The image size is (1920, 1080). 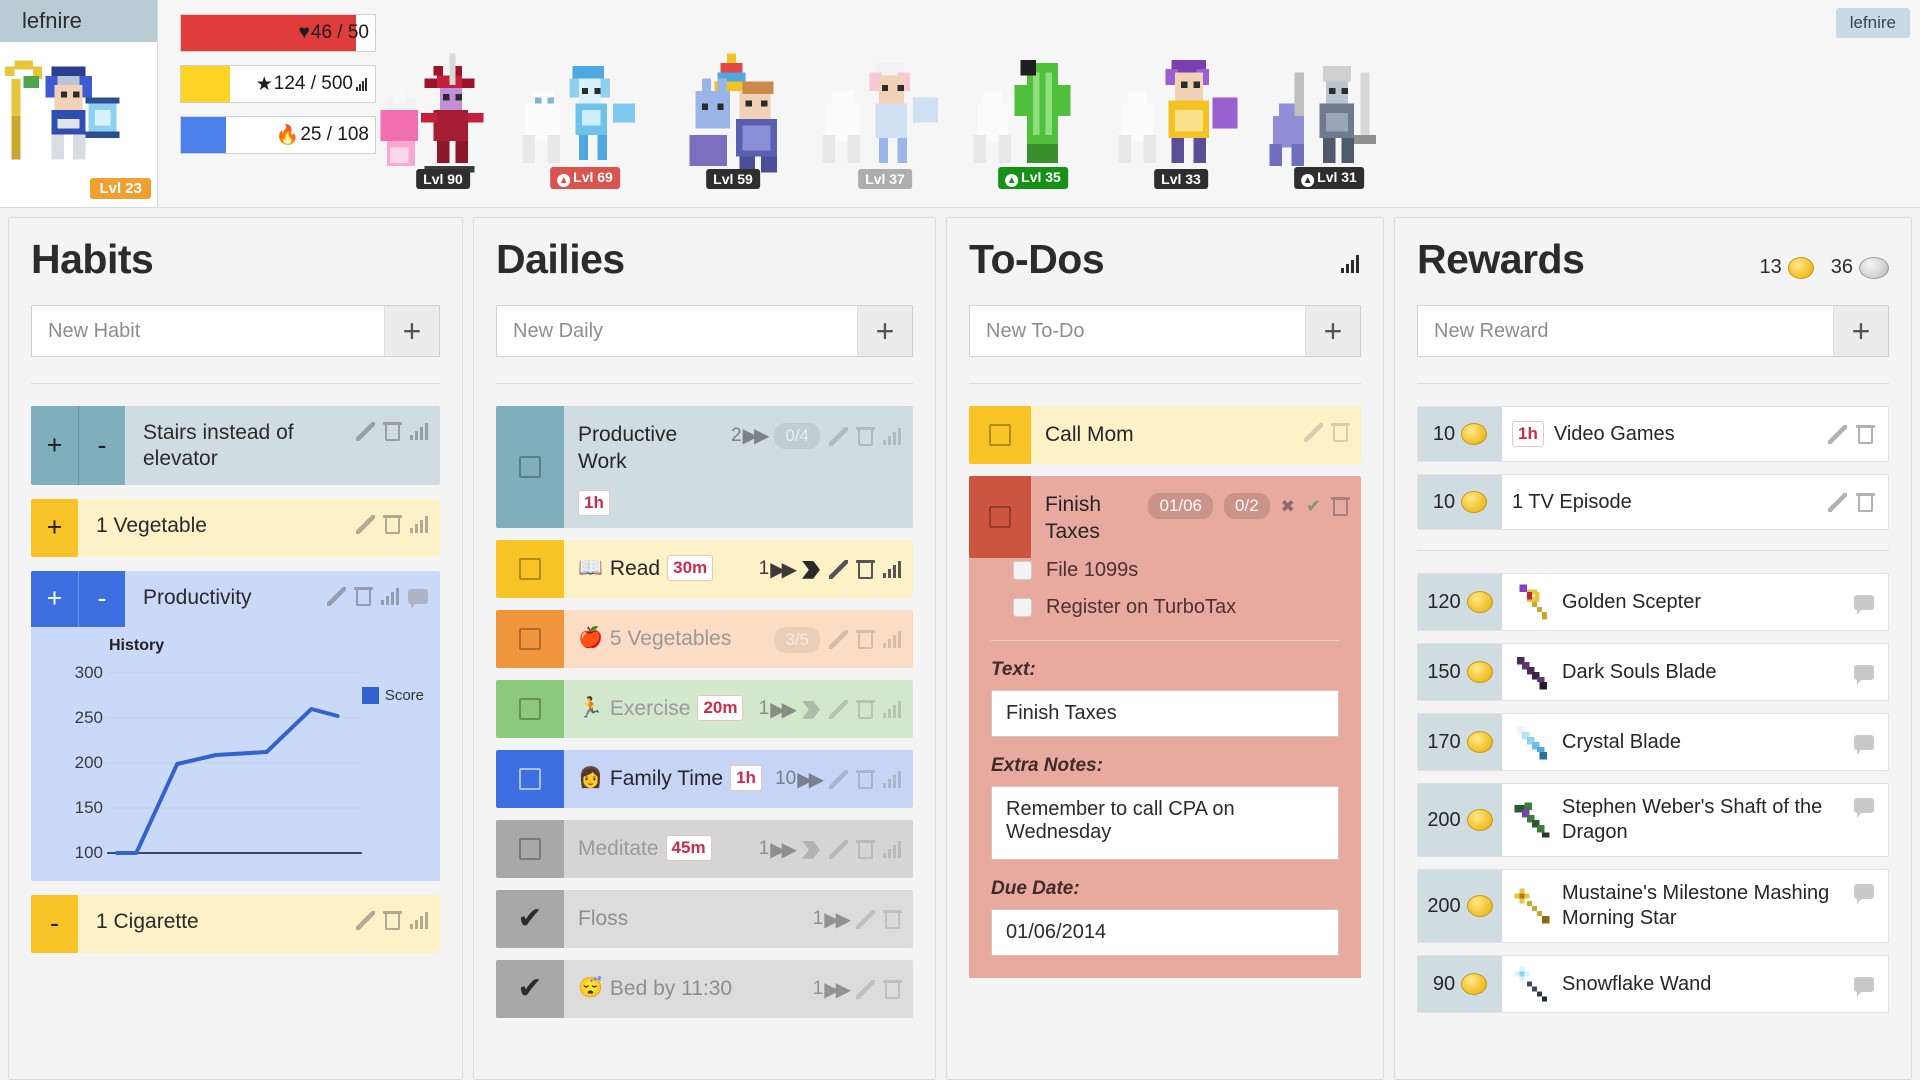 I want to click on reward-row: 10 1h Video Games, so click(x=1653, y=434).